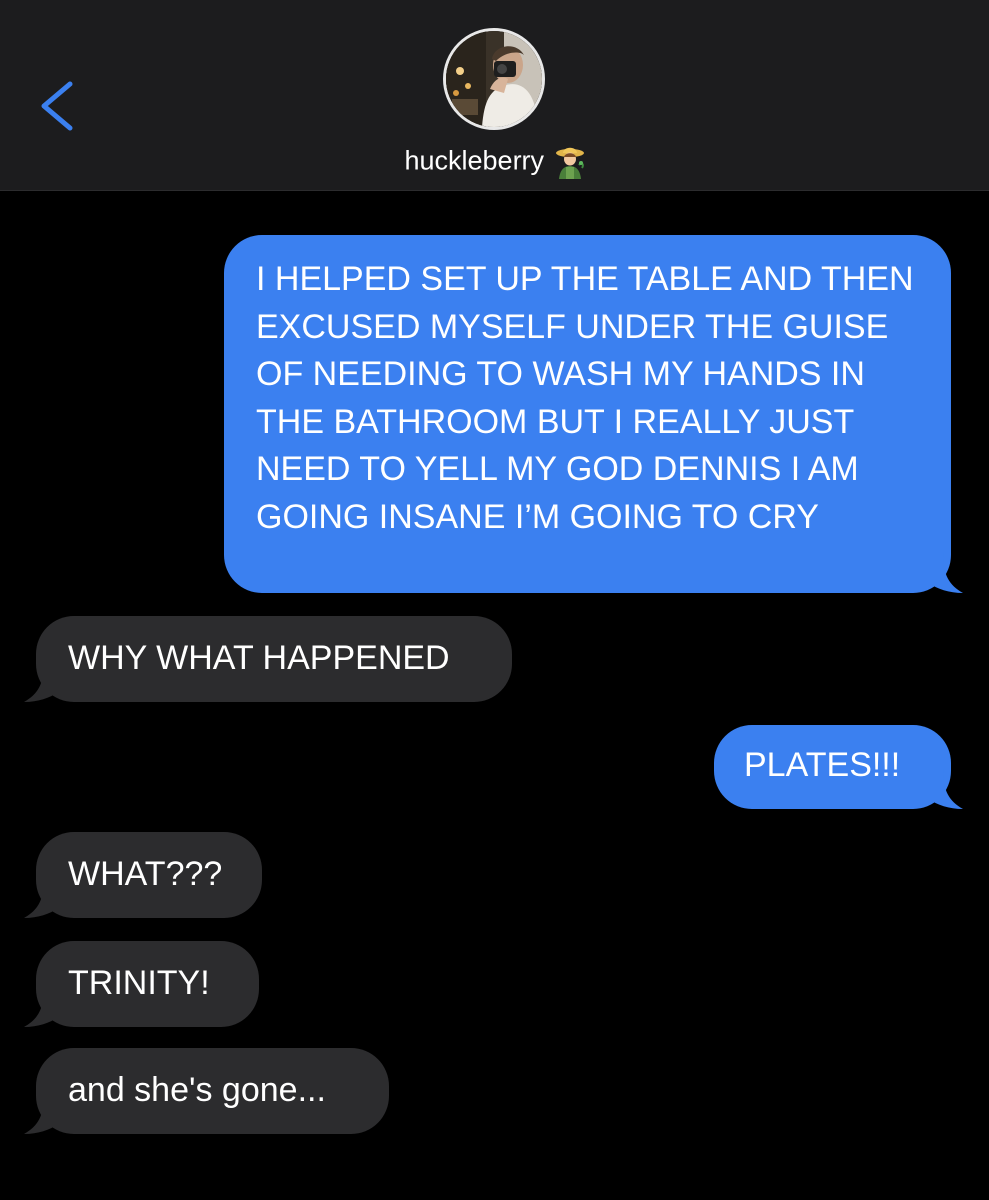  I want to click on message-text: PLATES!!!, so click(822, 765).